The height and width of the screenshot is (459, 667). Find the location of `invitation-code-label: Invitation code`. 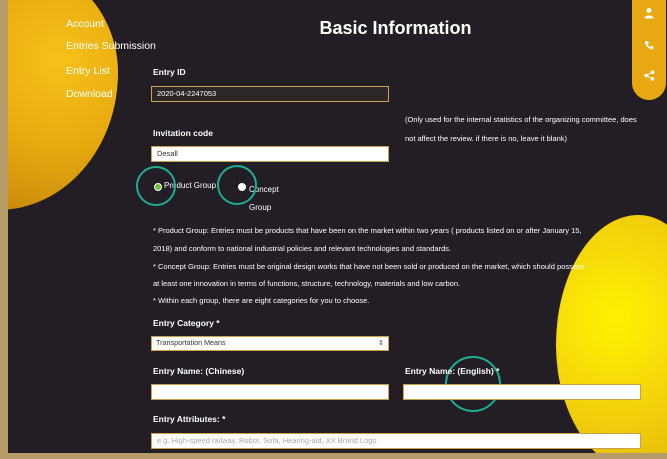

invitation-code-label: Invitation code is located at coordinates (183, 133).